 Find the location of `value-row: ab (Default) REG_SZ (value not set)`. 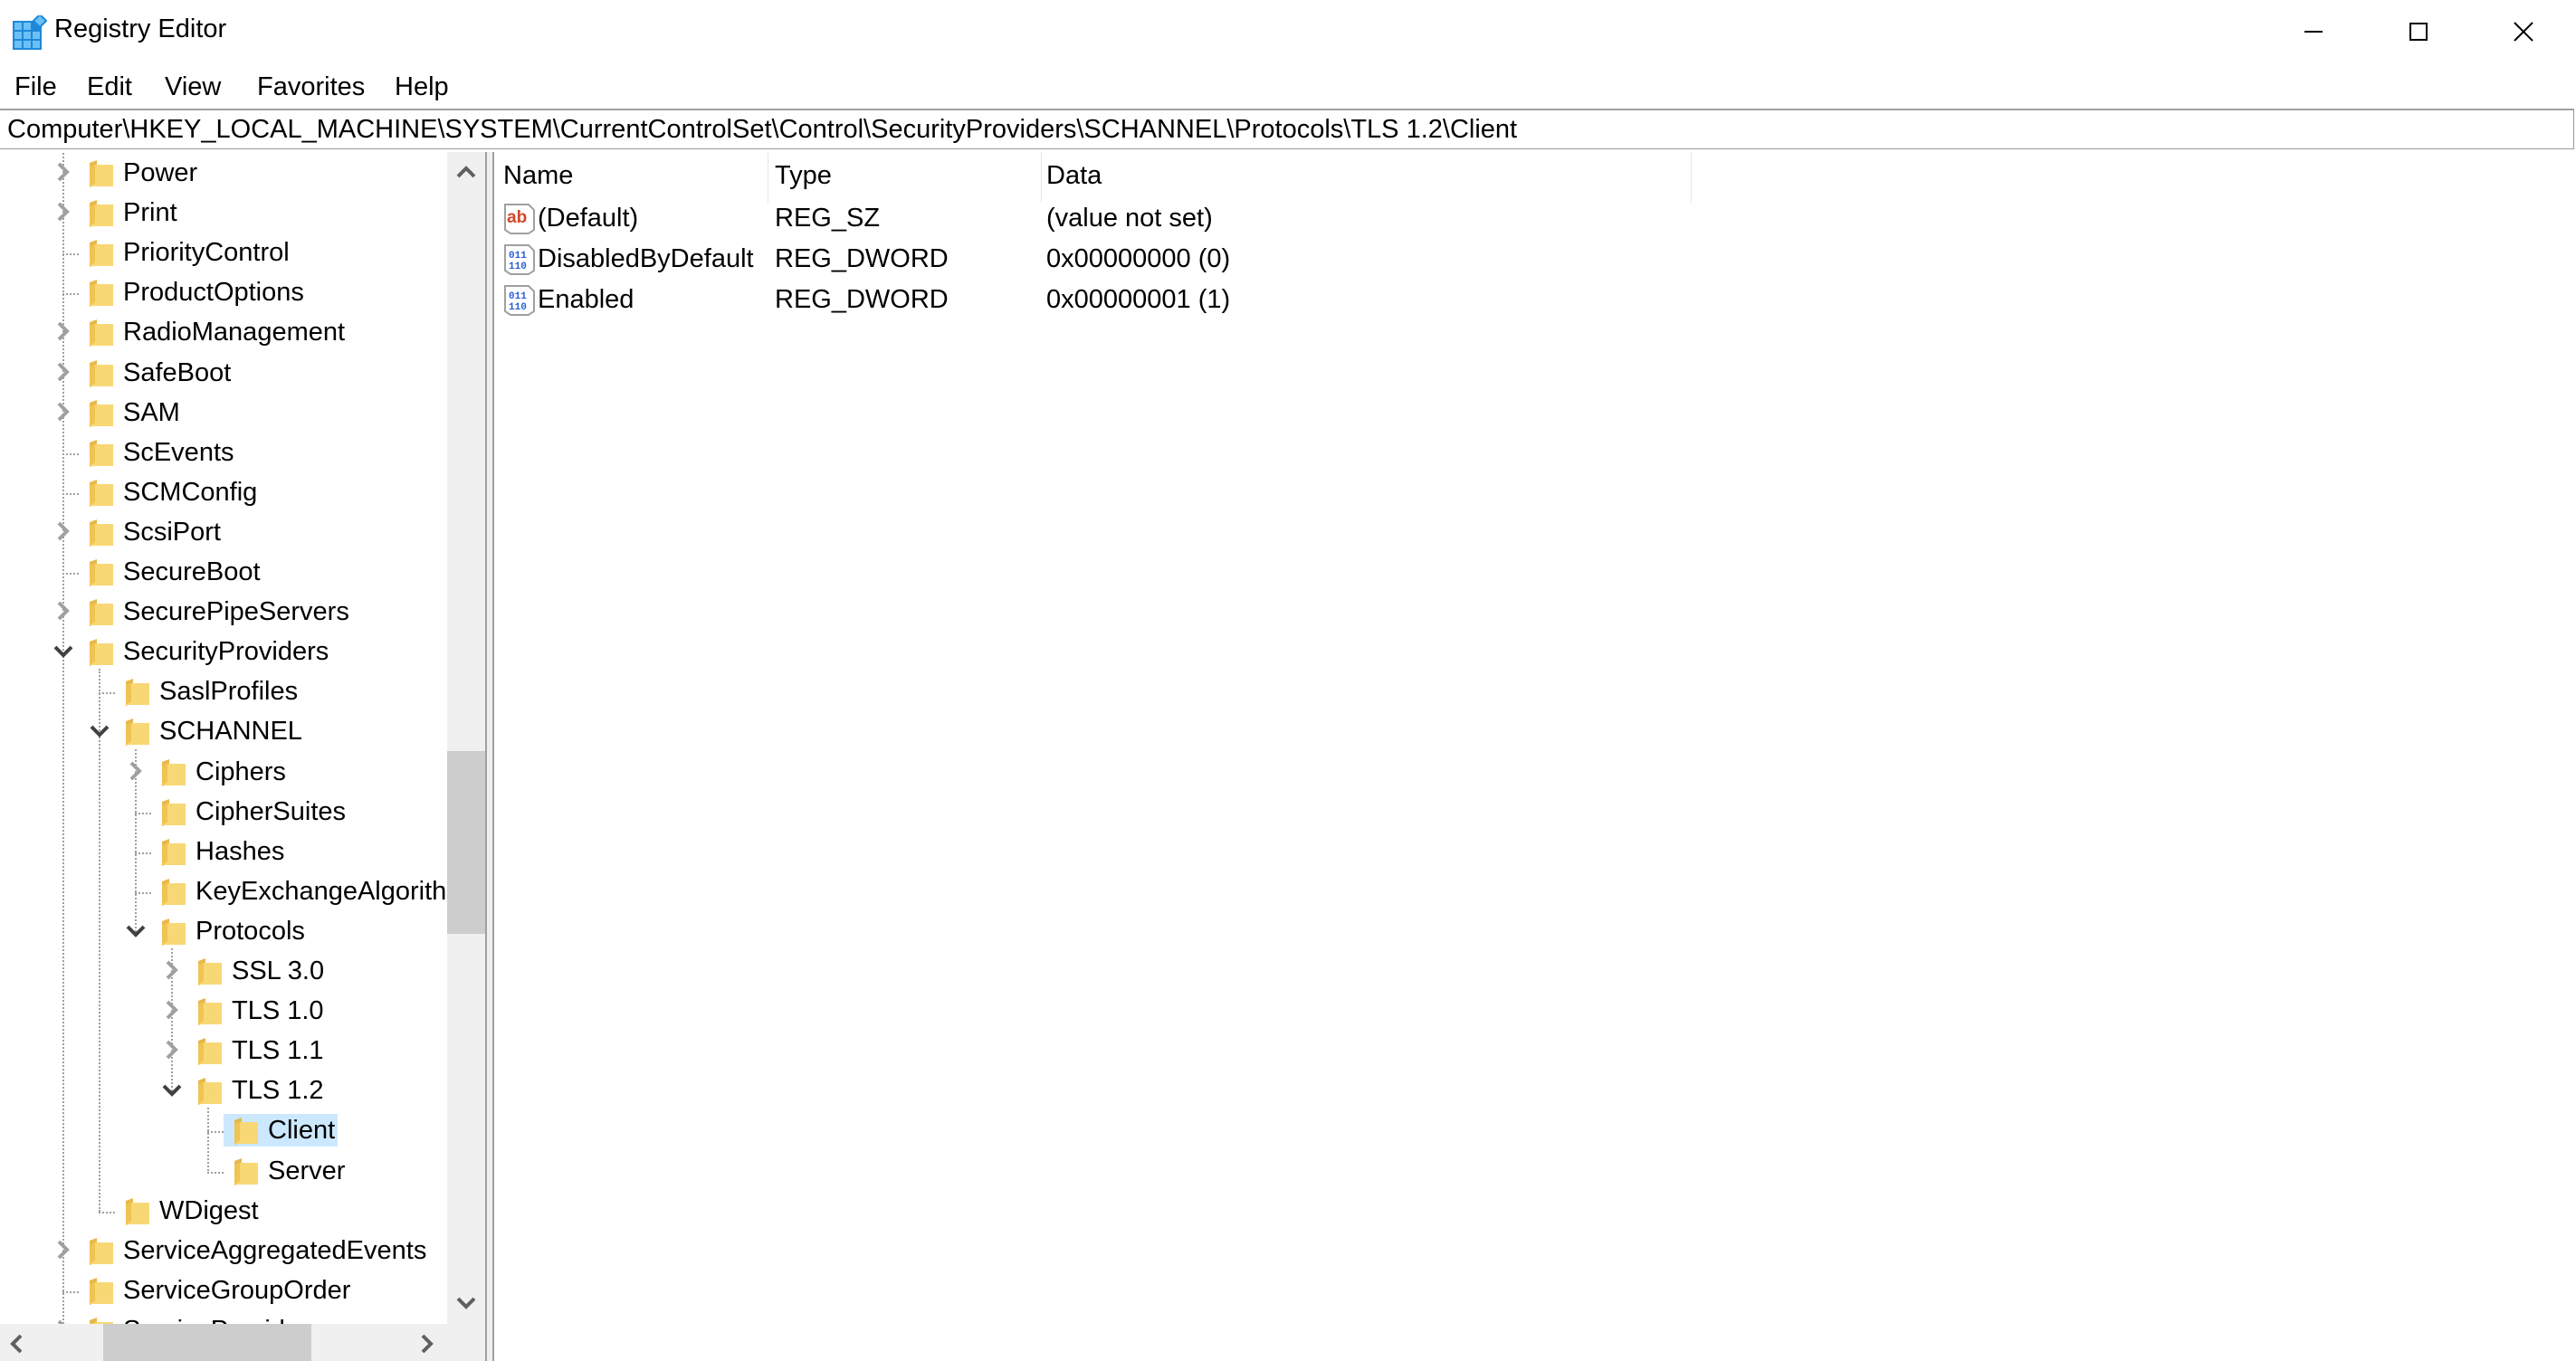

value-row: ab (Default) REG_SZ (value not set) is located at coordinates (1127, 219).